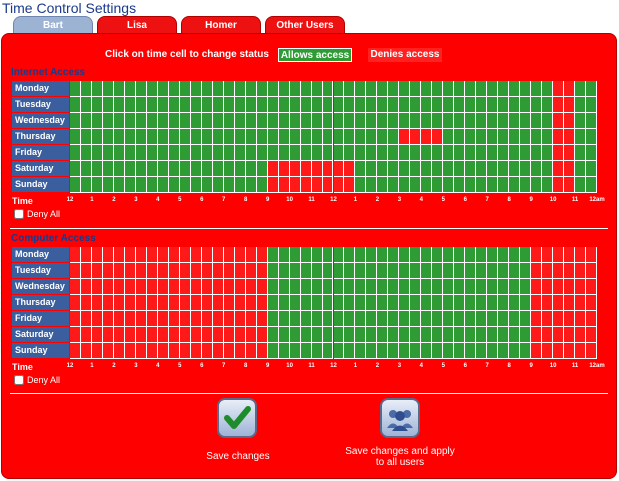  I want to click on computer-deny-all-checkbox, so click(19, 380).